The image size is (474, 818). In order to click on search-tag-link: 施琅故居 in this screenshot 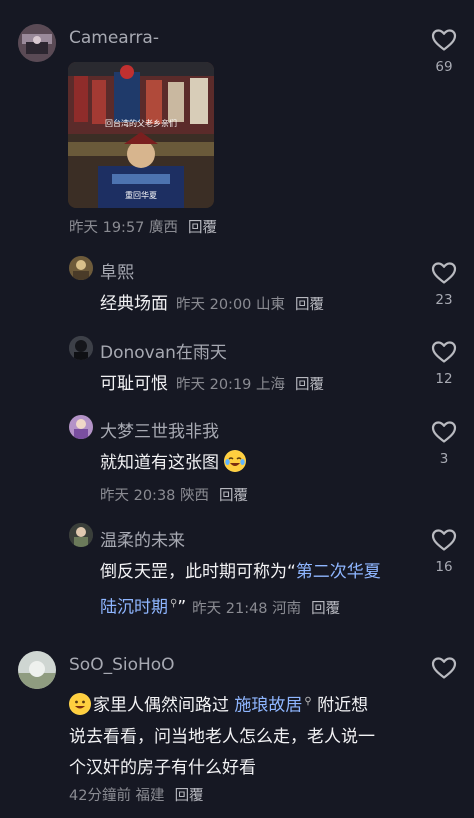, I will do `click(268, 706)`.